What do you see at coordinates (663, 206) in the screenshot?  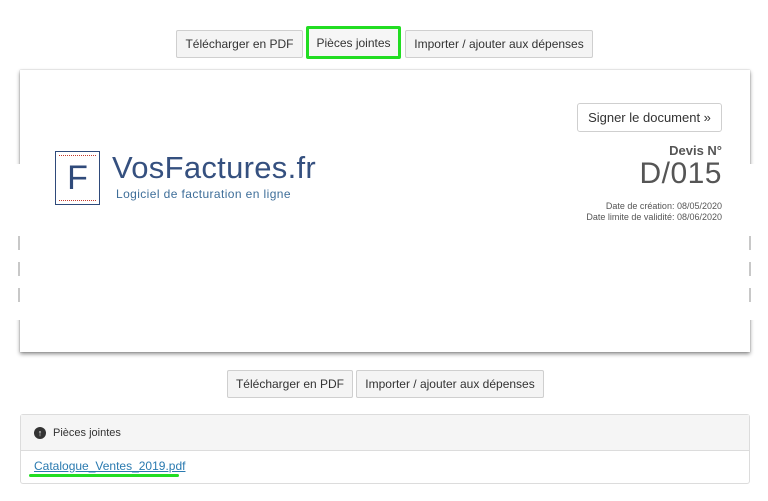 I see `creation-date: Date de création: 08/05/2020` at bounding box center [663, 206].